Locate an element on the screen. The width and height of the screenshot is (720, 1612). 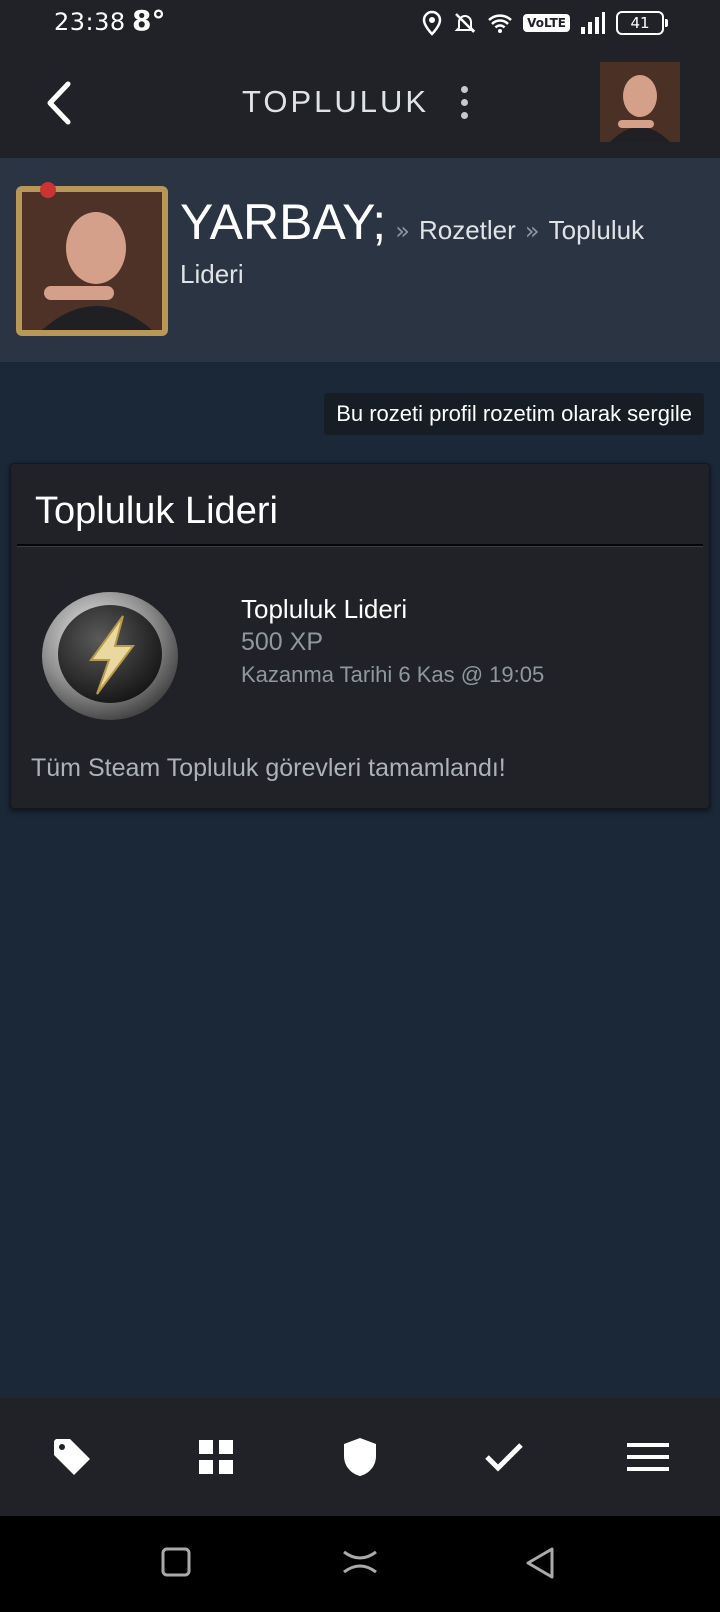
frame-ornament is located at coordinates (48, 190).